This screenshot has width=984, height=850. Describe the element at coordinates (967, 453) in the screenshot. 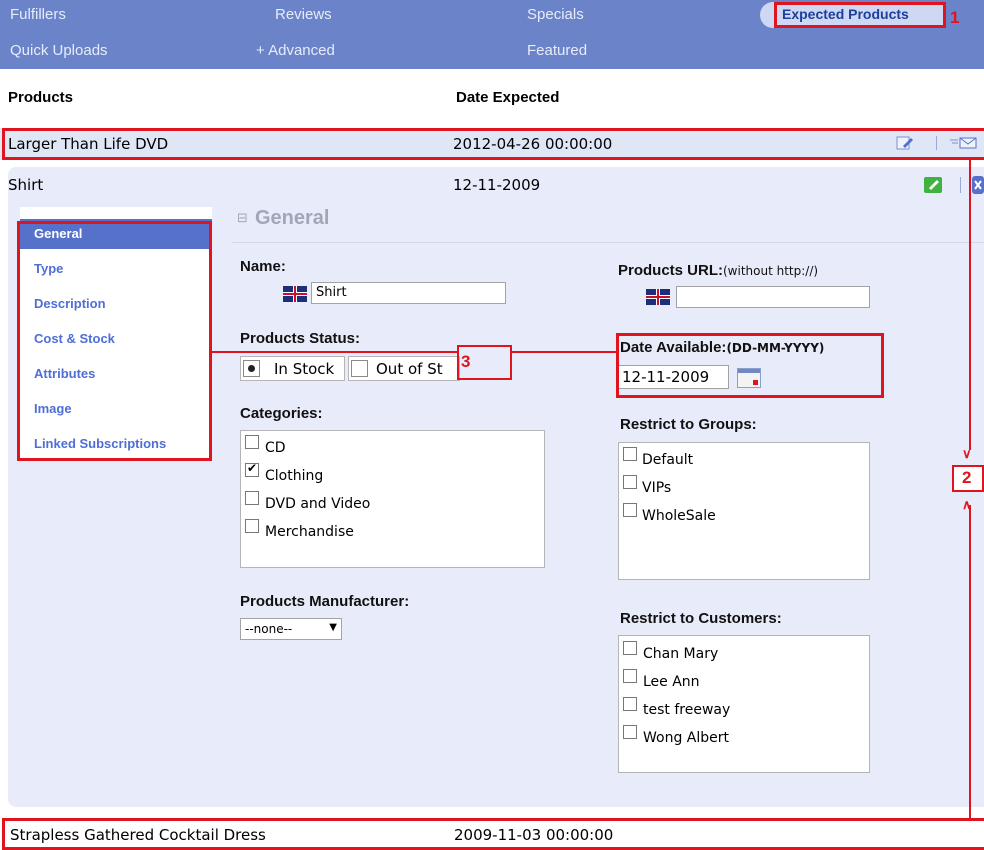

I see `arrow-down-icon: ∨` at that location.